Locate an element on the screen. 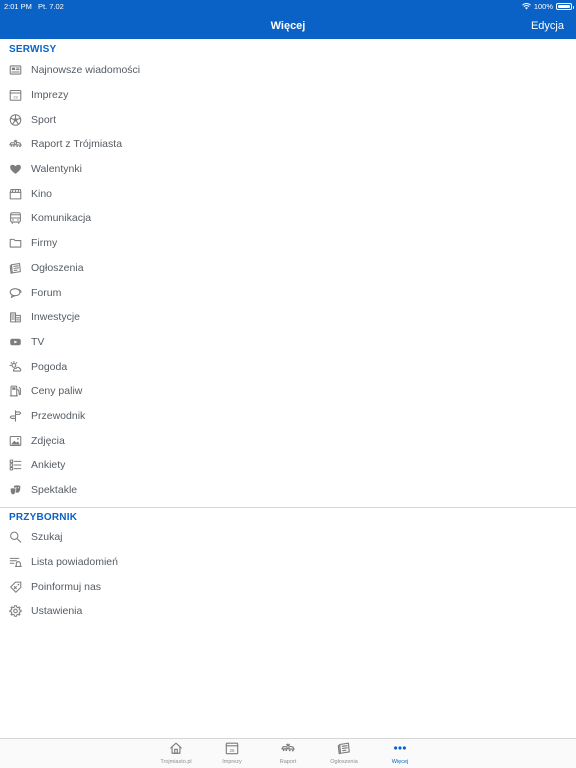 The image size is (576, 768). tab-trojmiasto-pl: Trojmiasto.pl is located at coordinates (176, 753).